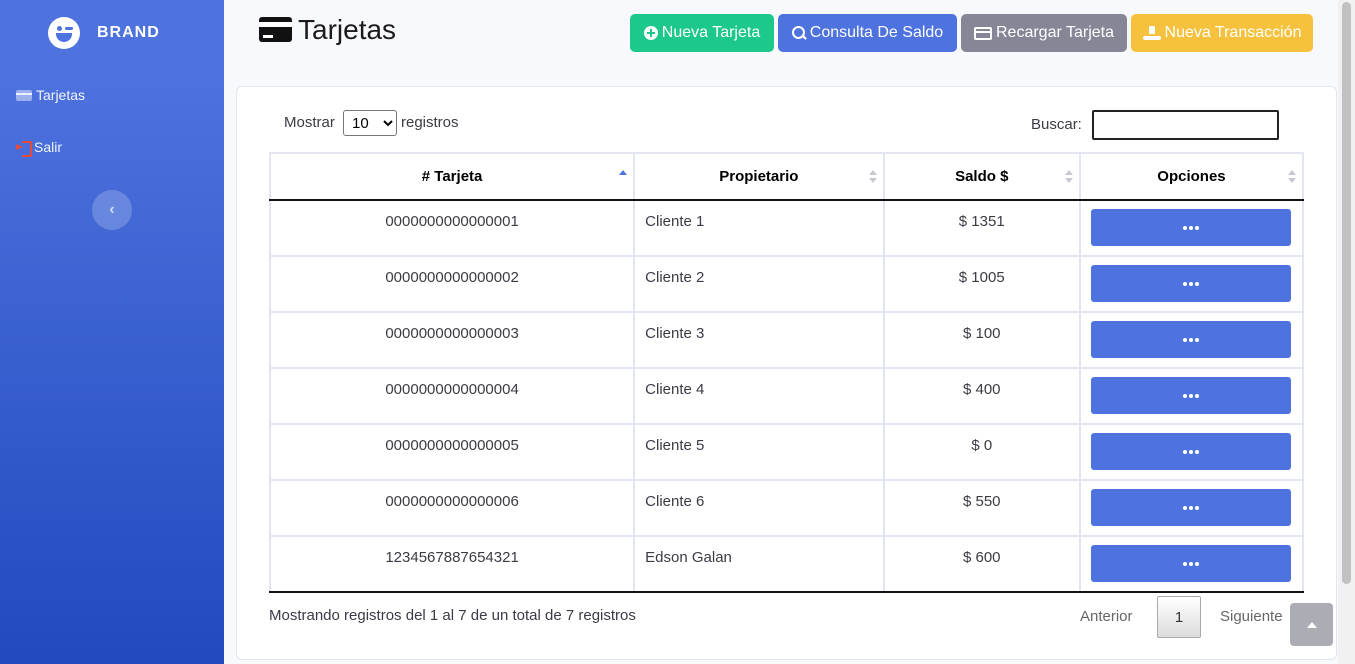  I want to click on card-number-cell: 0000000000000001, so click(452, 228).